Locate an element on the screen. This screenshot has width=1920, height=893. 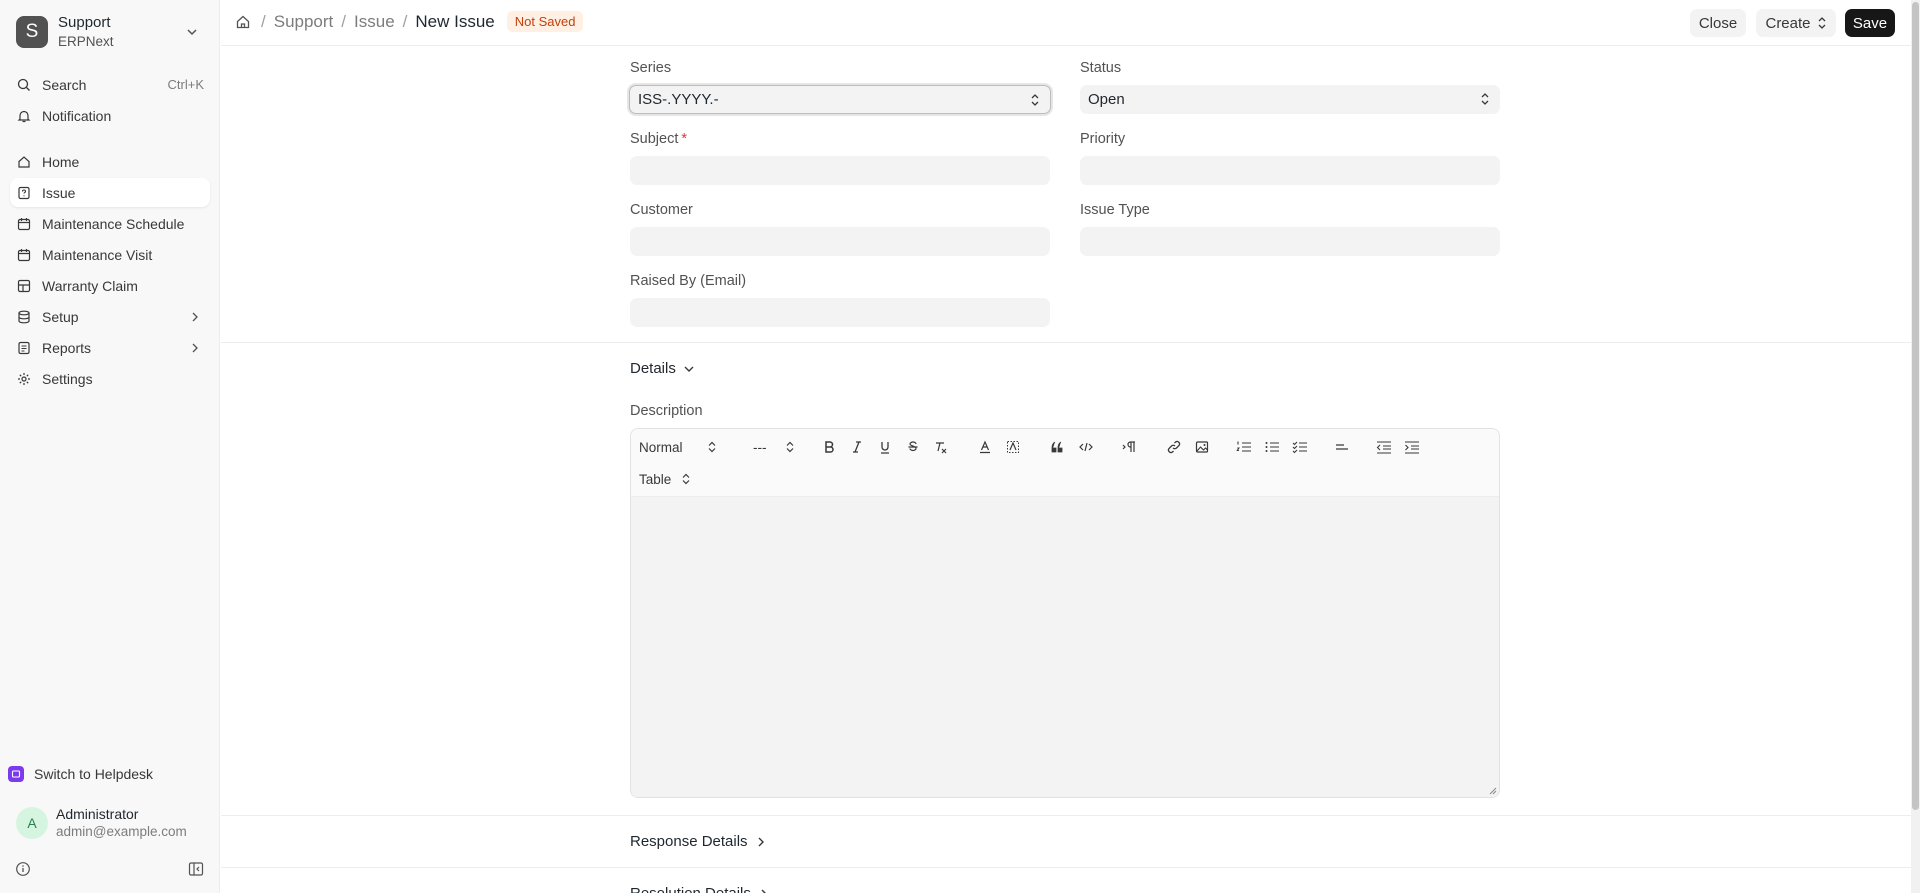
bullet-list-icon is located at coordinates (1272, 447).